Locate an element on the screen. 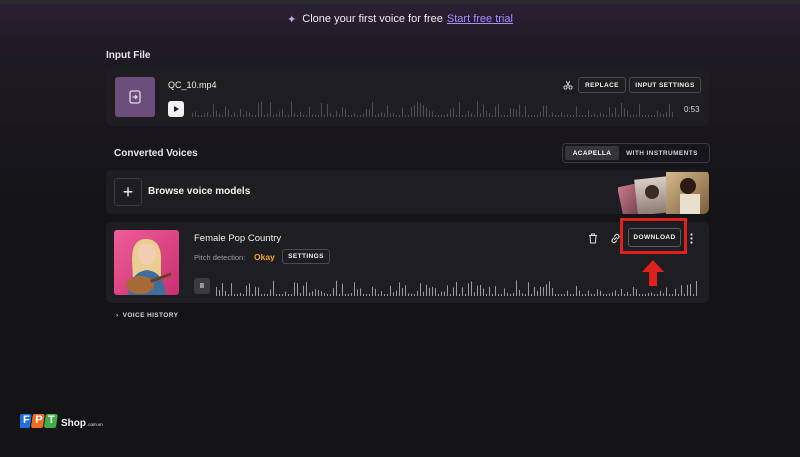 This screenshot has width=800, height=457. more-options-icon is located at coordinates (691, 238).